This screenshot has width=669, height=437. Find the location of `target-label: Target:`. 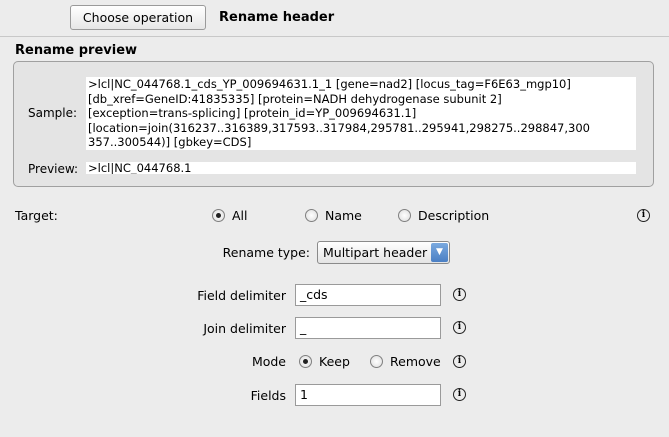

target-label: Target: is located at coordinates (36, 215).